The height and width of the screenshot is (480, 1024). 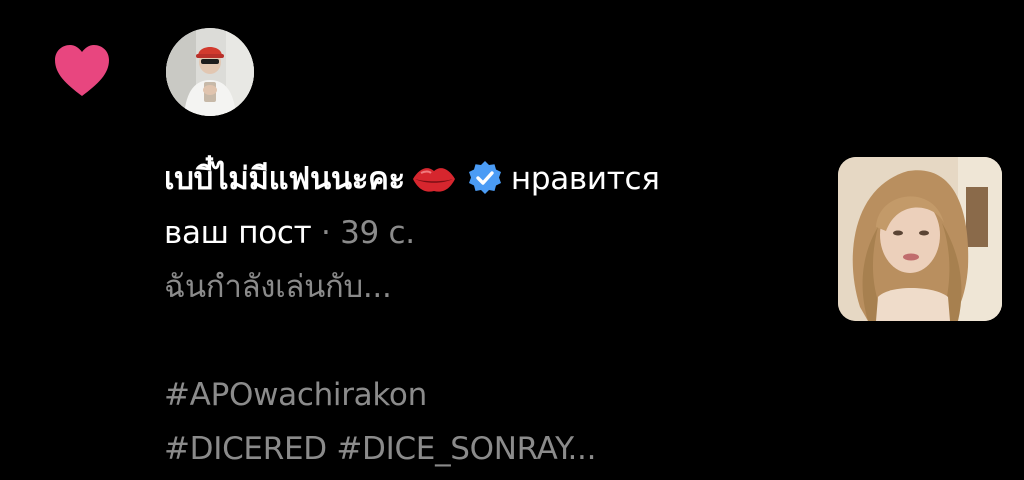 I want to click on caption-line-2: #APOwachirakon, so click(x=295, y=395).